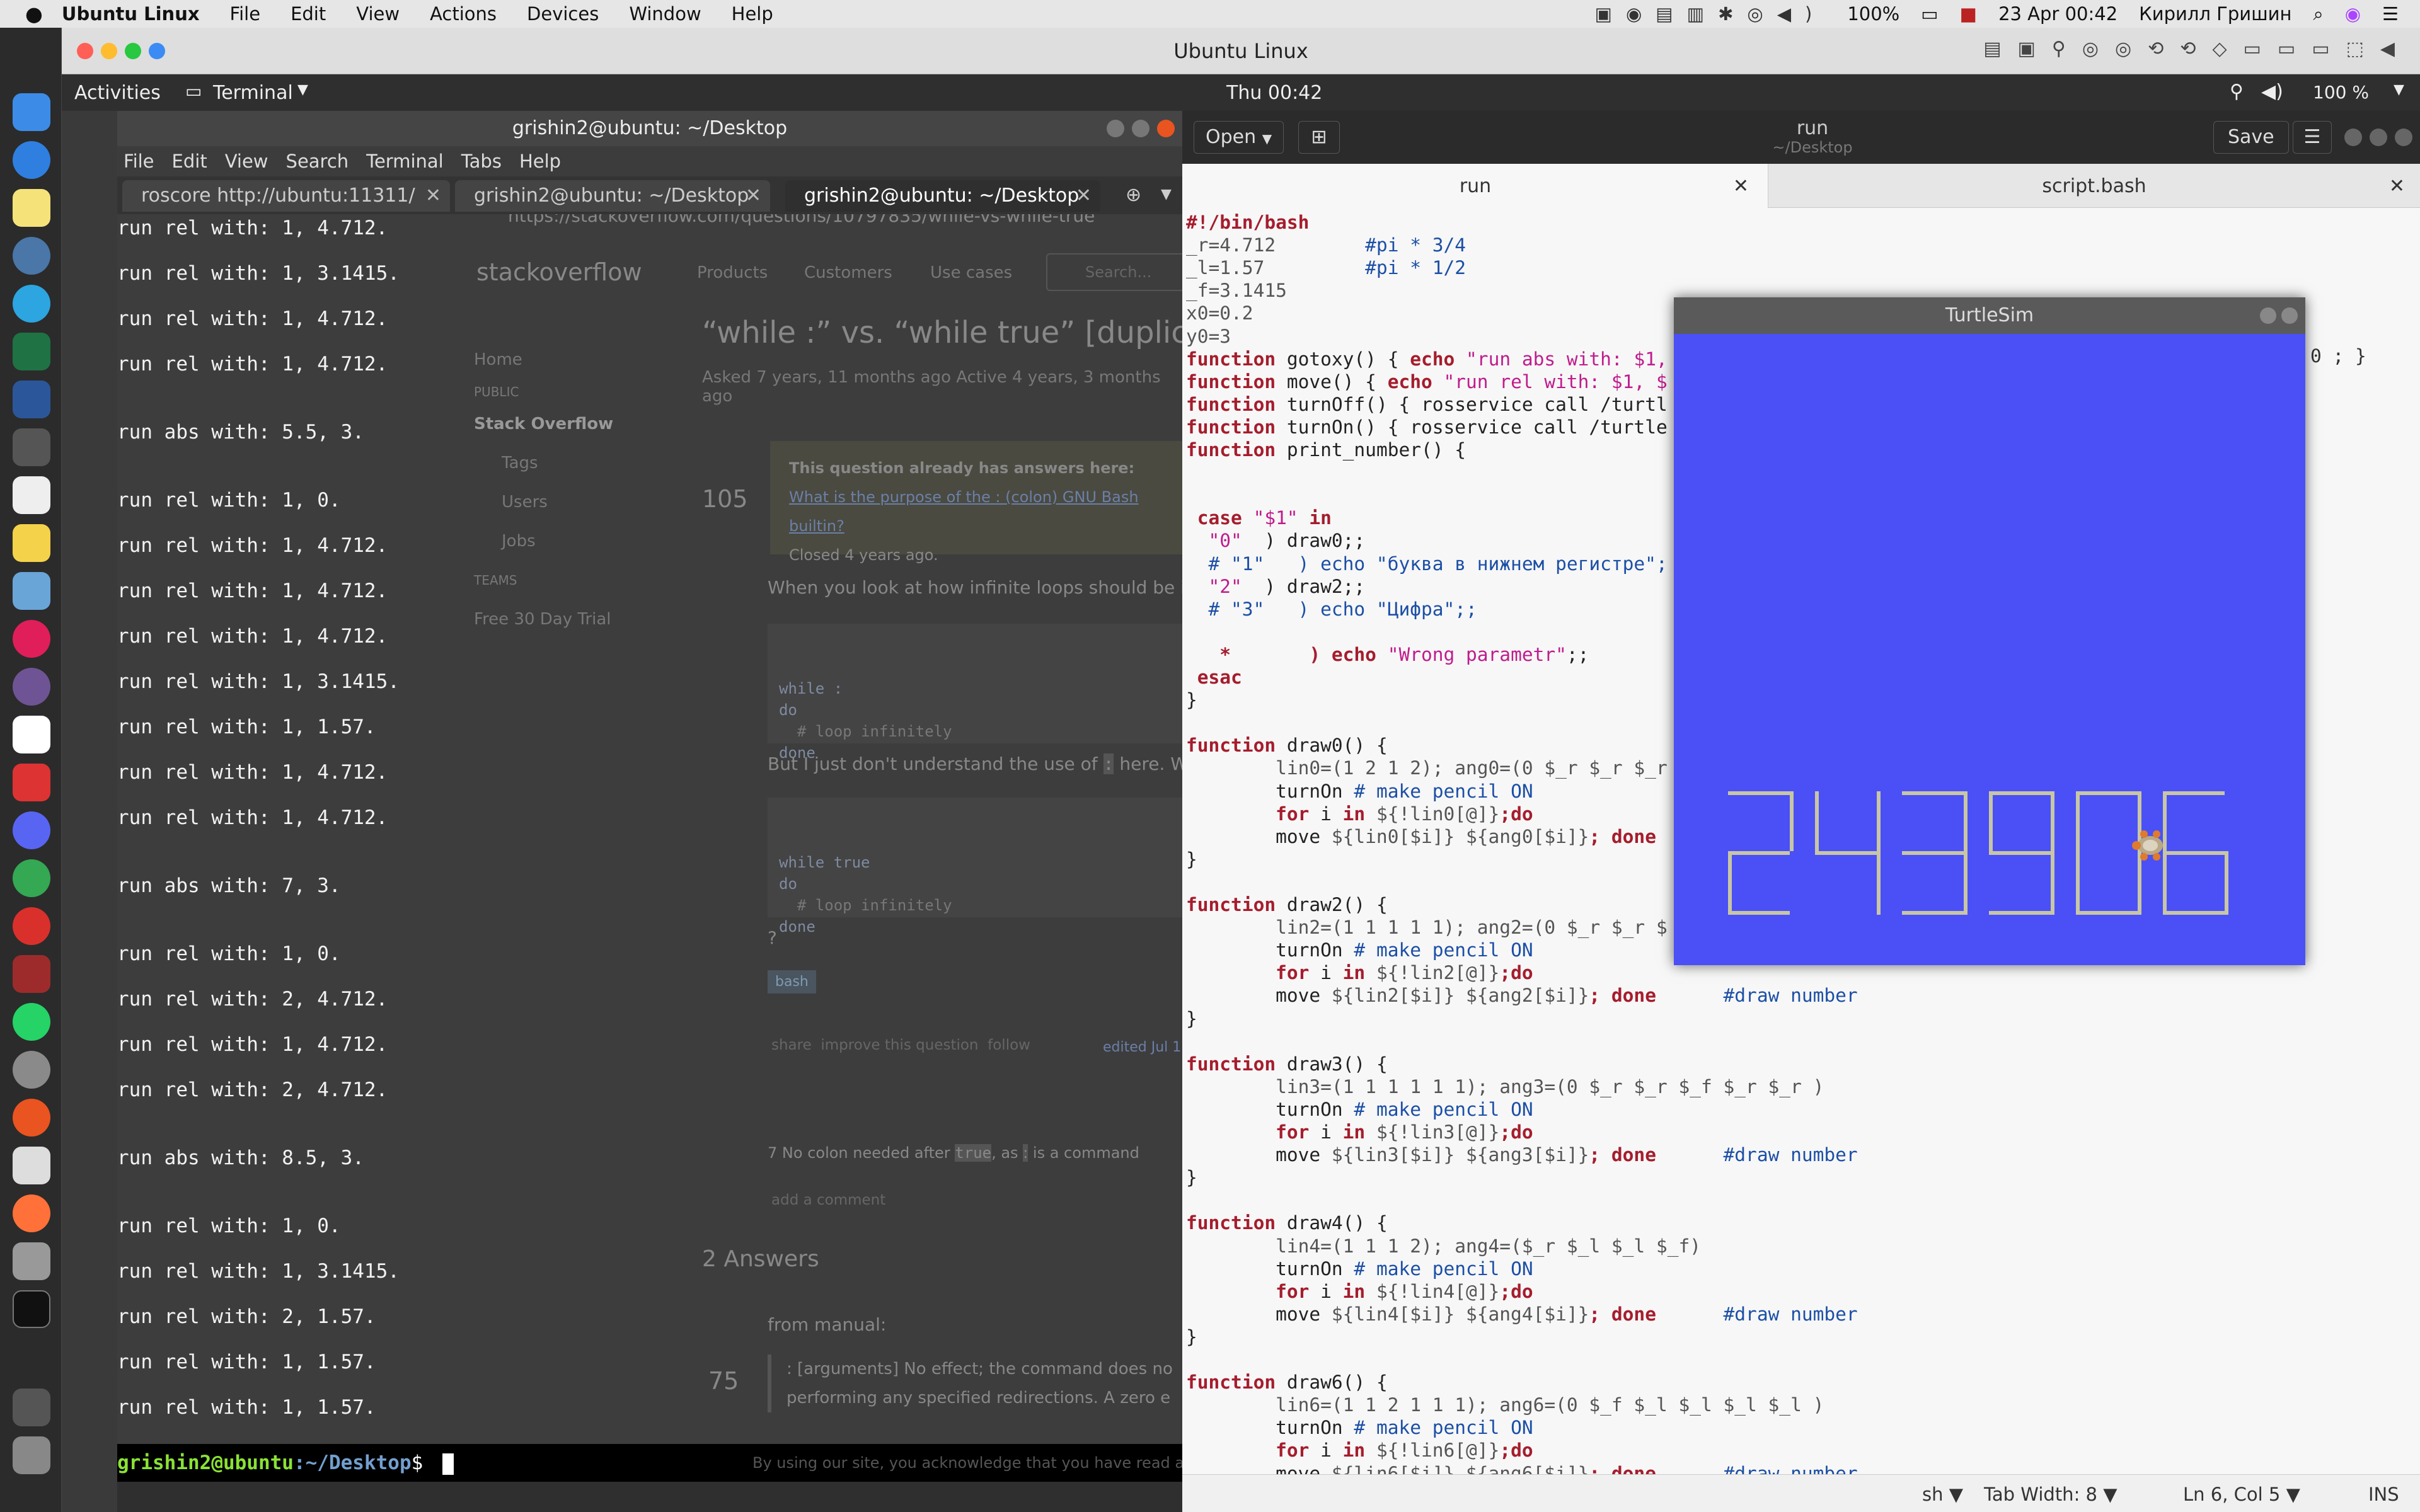 This screenshot has height=1512, width=2420. Describe the element at coordinates (2272, 92) in the screenshot. I see `volume-icon: ◀)` at that location.